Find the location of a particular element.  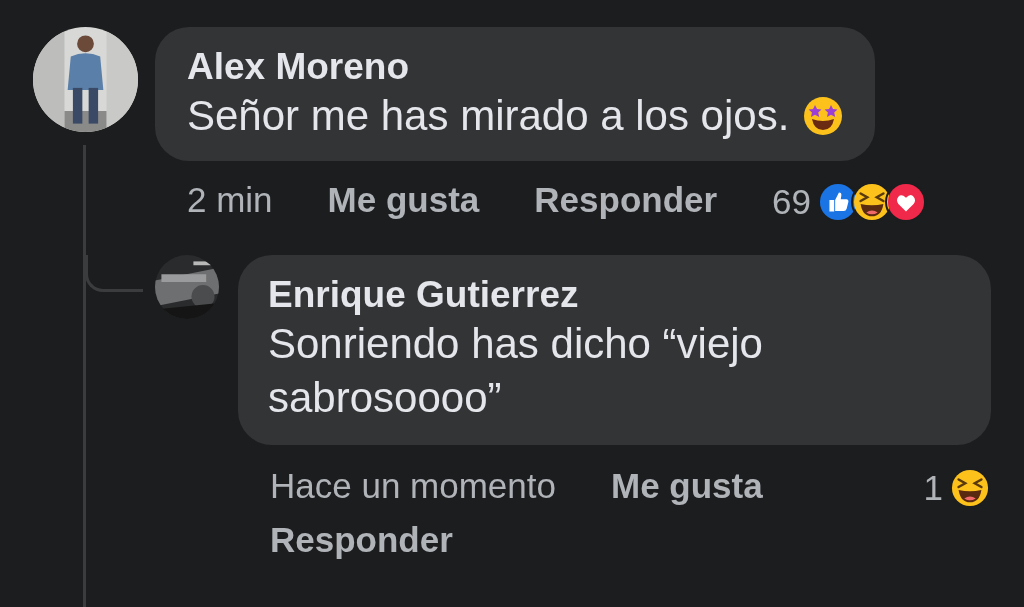

comment-action-link: Me gusta is located at coordinates (403, 200).